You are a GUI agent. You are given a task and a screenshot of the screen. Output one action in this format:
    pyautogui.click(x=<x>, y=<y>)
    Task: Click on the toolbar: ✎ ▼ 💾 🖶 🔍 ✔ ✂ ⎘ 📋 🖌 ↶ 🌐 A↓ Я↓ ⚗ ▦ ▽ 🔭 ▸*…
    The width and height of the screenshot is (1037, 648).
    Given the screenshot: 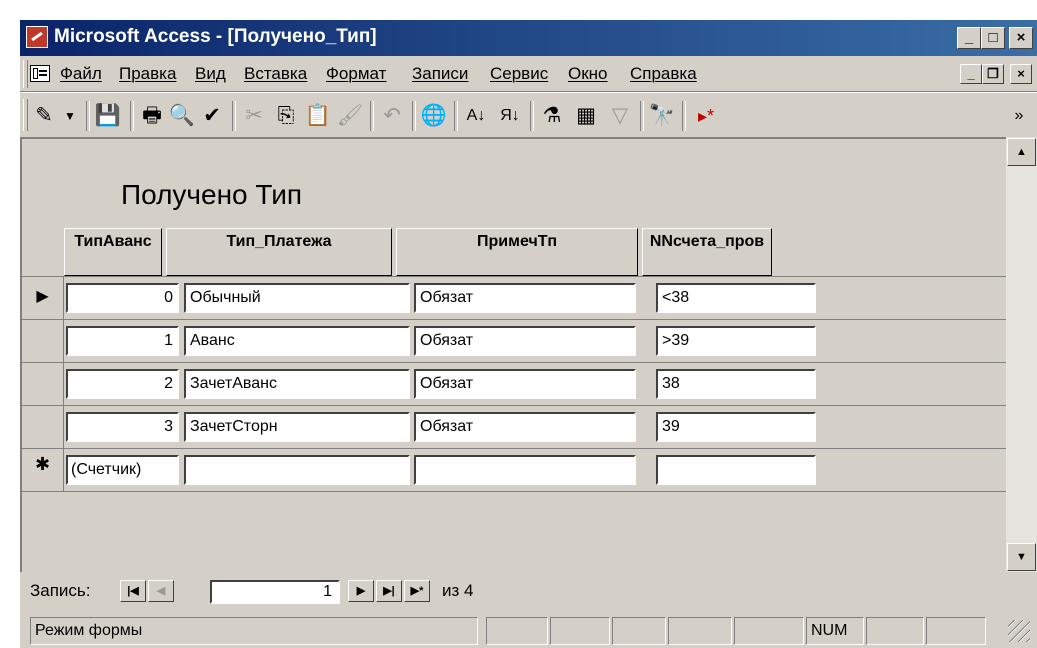 What is the action you would take?
    pyautogui.click(x=528, y=114)
    